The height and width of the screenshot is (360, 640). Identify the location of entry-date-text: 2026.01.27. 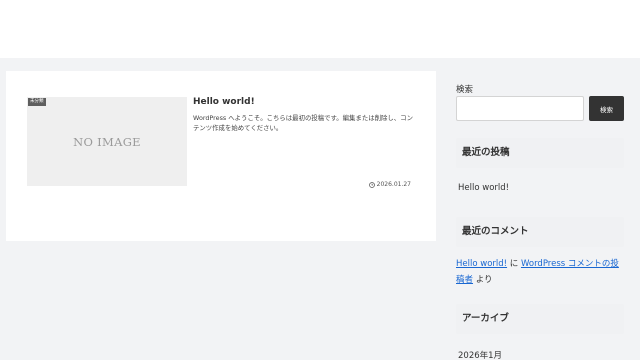
(393, 184).